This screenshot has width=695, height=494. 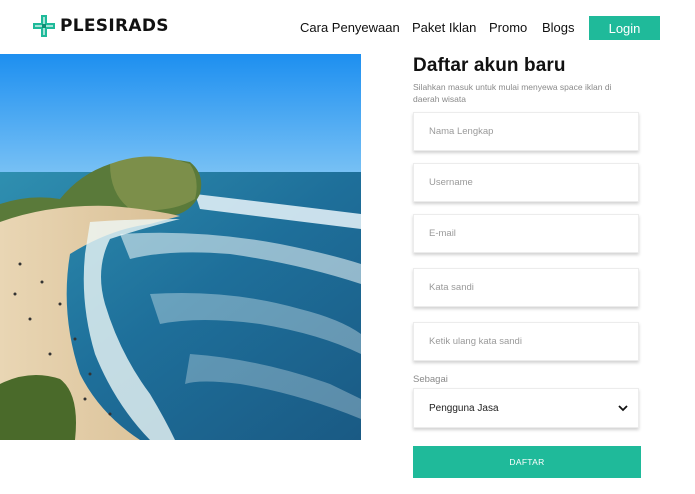 I want to click on nav-blogs: Blogs, so click(x=558, y=27).